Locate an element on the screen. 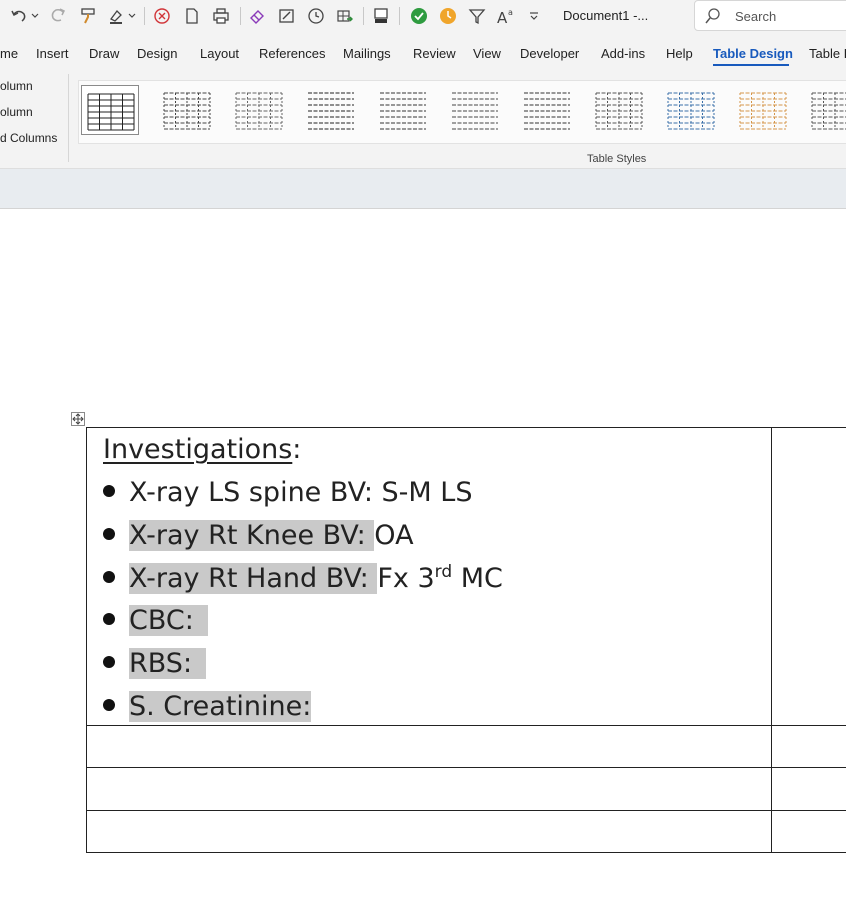 This screenshot has height=915, width=846. active-tab-indicator is located at coordinates (751, 65).